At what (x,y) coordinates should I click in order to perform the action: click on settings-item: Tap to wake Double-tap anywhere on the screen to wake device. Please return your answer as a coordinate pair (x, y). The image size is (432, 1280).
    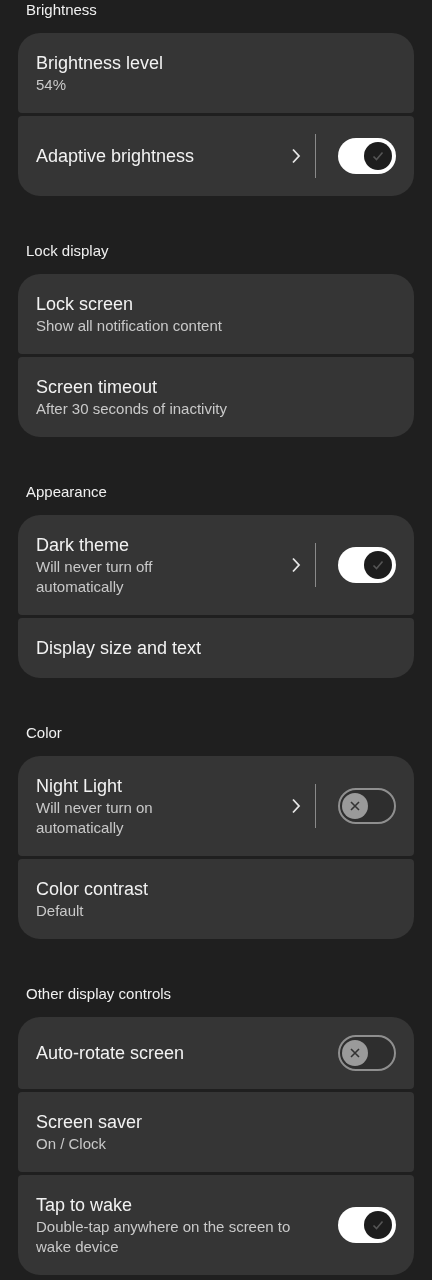
    Looking at the image, I should click on (216, 1225).